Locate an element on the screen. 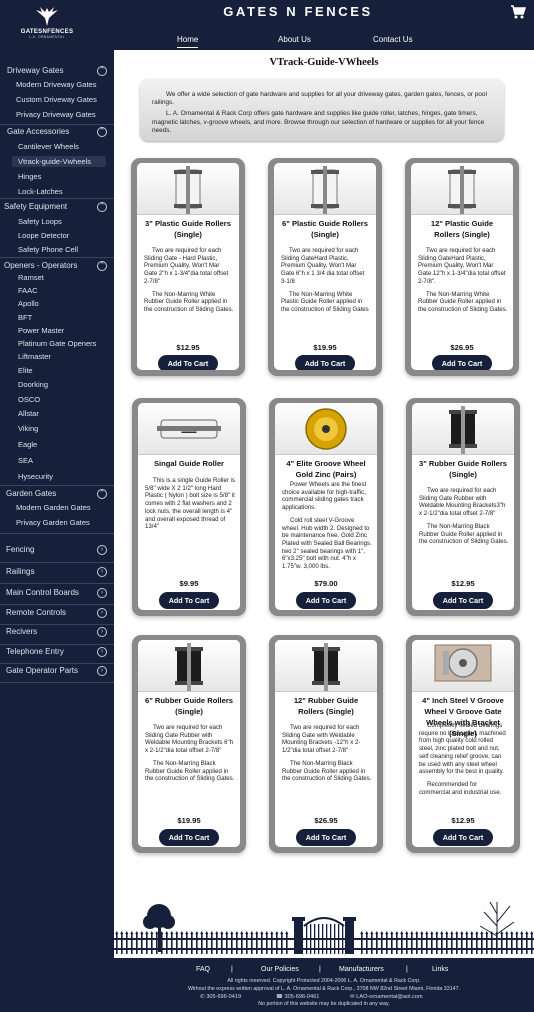  product-title: 3" Plastic Guide Rollers (Single) is located at coordinates (188, 229).